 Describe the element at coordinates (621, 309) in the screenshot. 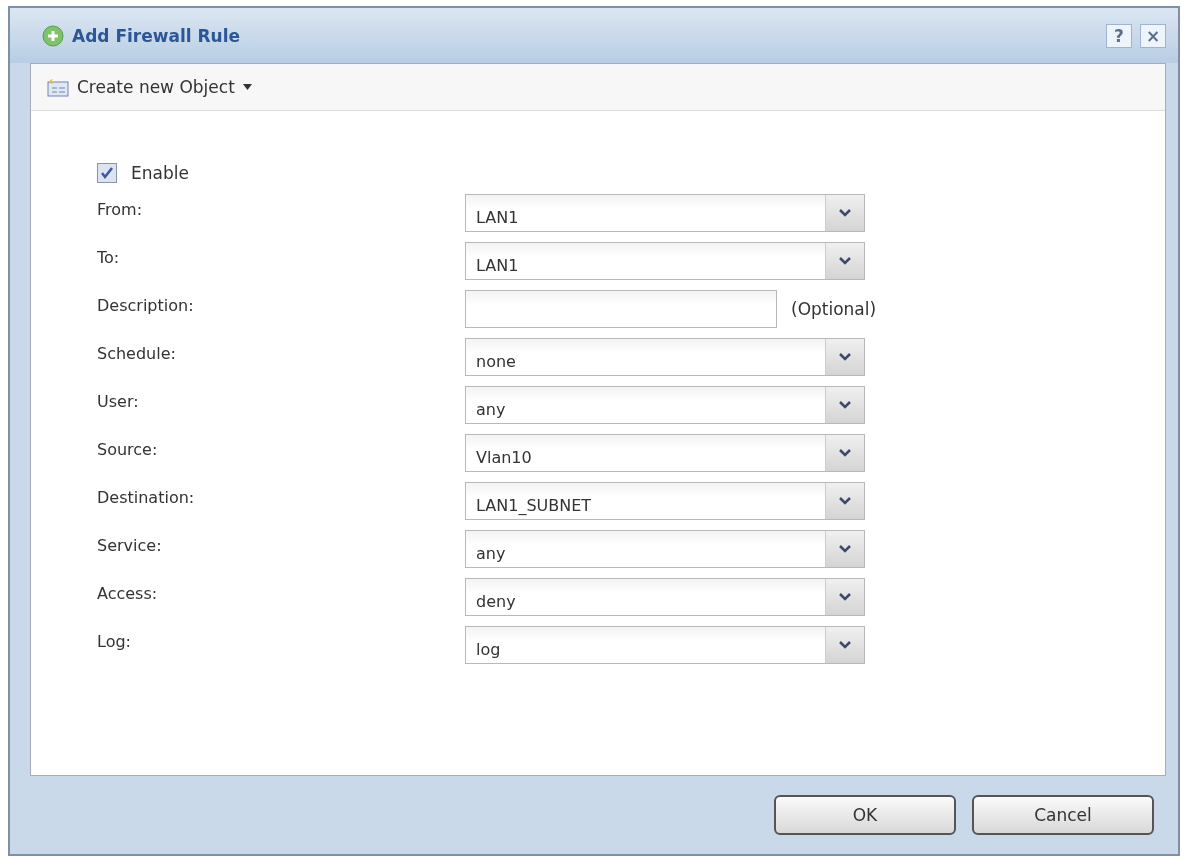

I see `input-field` at that location.